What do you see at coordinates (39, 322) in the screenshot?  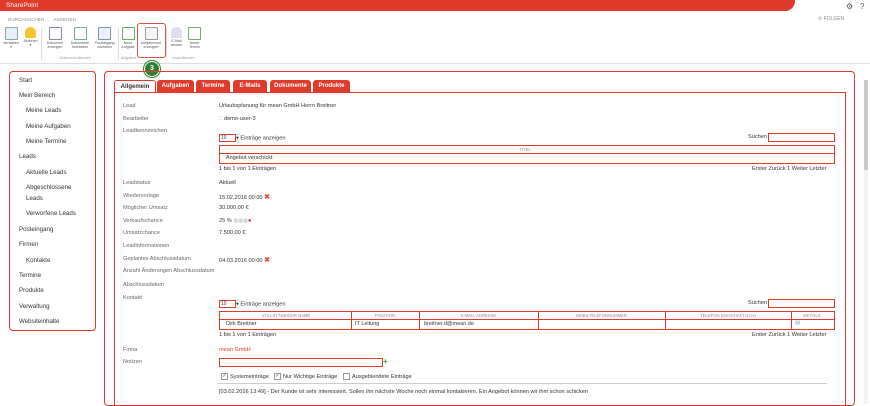 I see `sidebar-item-websiteinhalte: Websiteinhalte` at bounding box center [39, 322].